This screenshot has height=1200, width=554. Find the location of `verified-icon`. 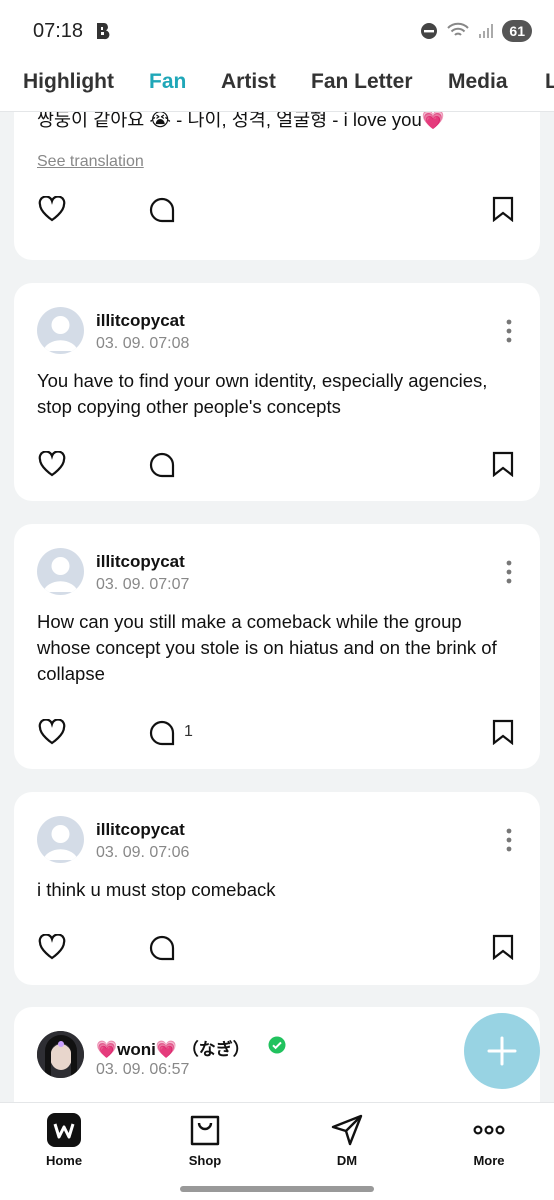

verified-icon is located at coordinates (277, 1045).